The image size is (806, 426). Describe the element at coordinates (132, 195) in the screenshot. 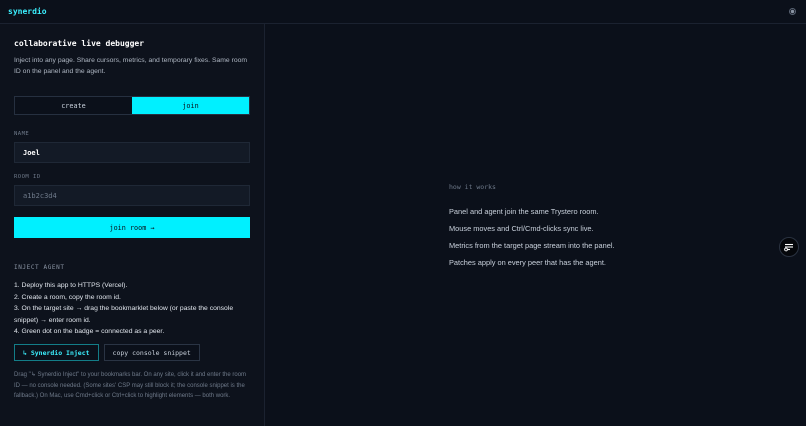

I see `room-id-input: a1b2c3d4` at that location.